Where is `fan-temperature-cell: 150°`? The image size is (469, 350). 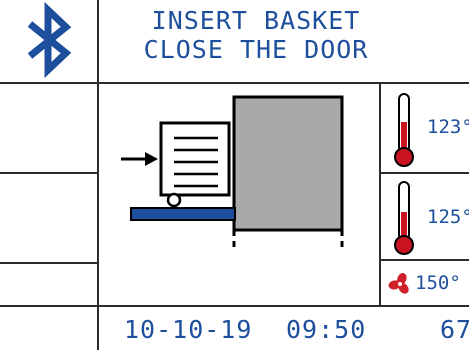
fan-temperature-cell: 150° is located at coordinates (425, 283).